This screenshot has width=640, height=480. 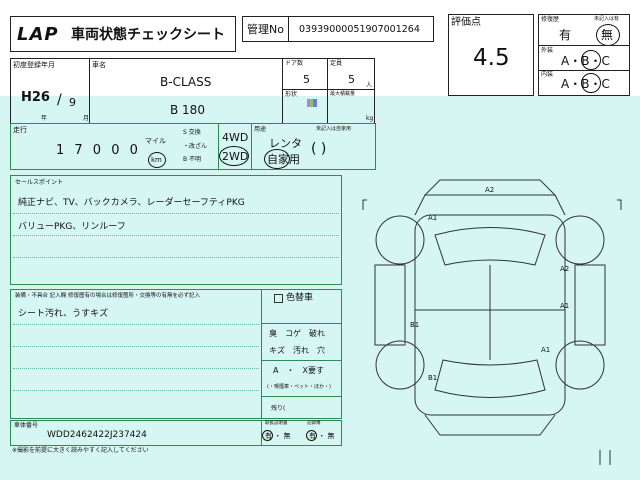 I want to click on km-circle, so click(x=157, y=160).